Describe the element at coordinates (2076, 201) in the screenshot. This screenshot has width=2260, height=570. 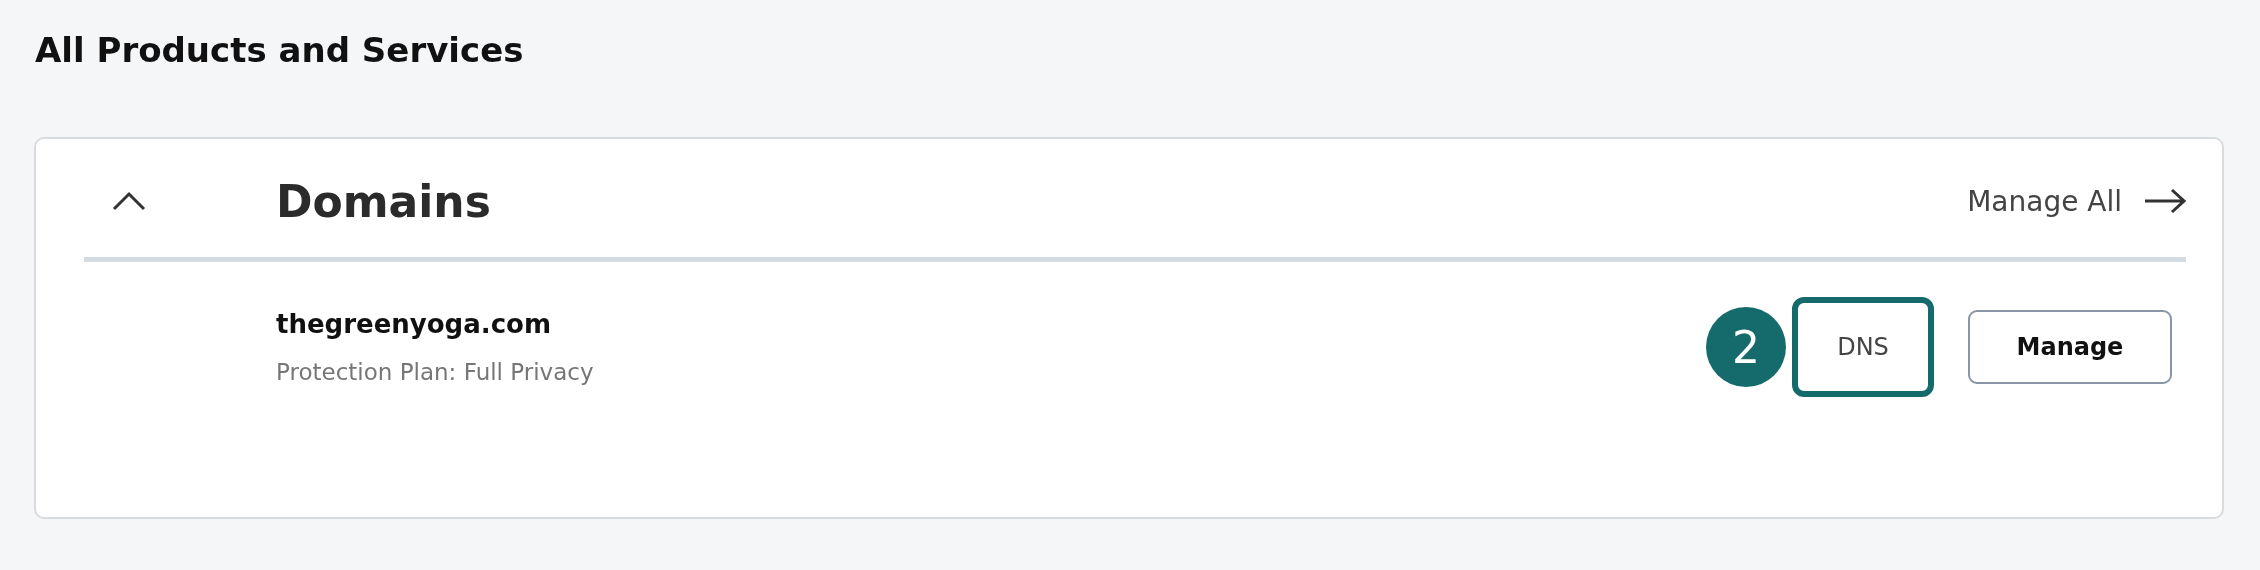
I see `manage-all-link: Manage All` at that location.